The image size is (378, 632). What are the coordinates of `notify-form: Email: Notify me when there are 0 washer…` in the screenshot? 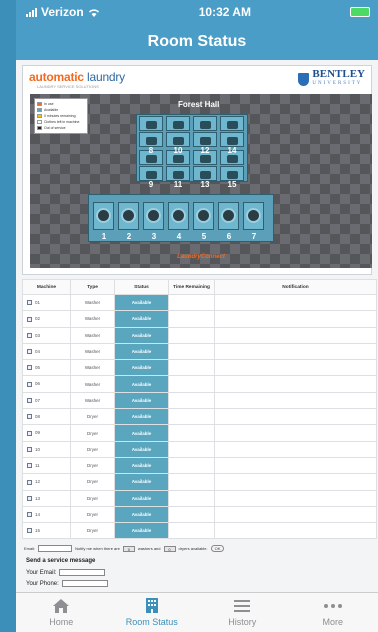 It's located at (201, 549).